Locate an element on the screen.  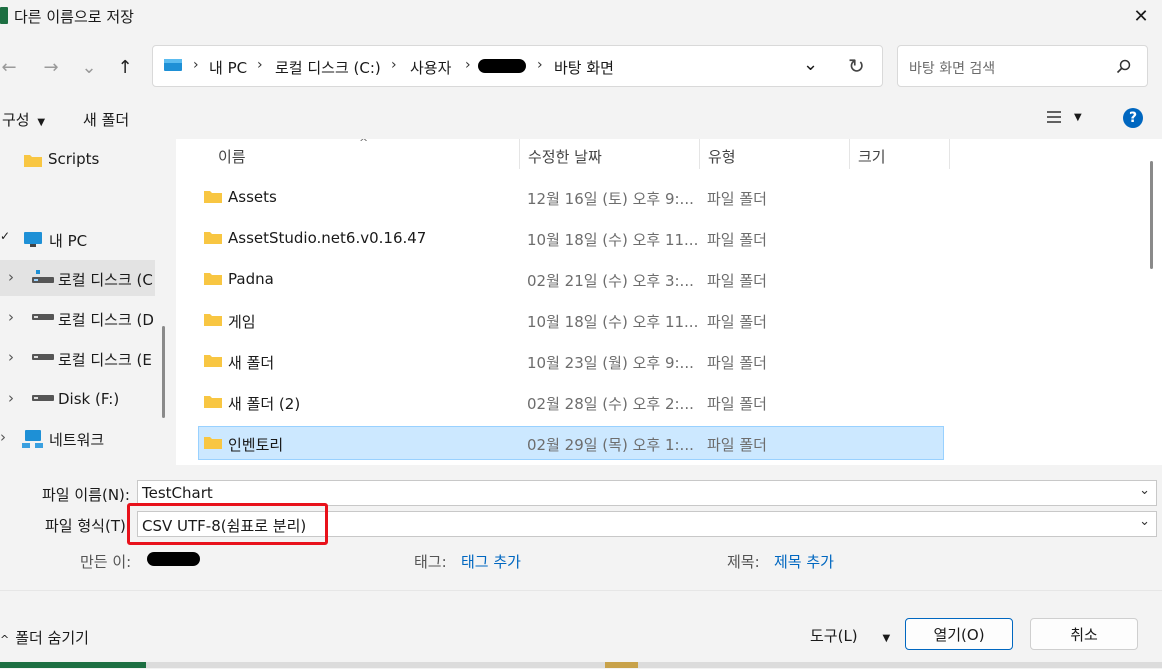
view-options-button: ▼ is located at coordinates (1064, 117).